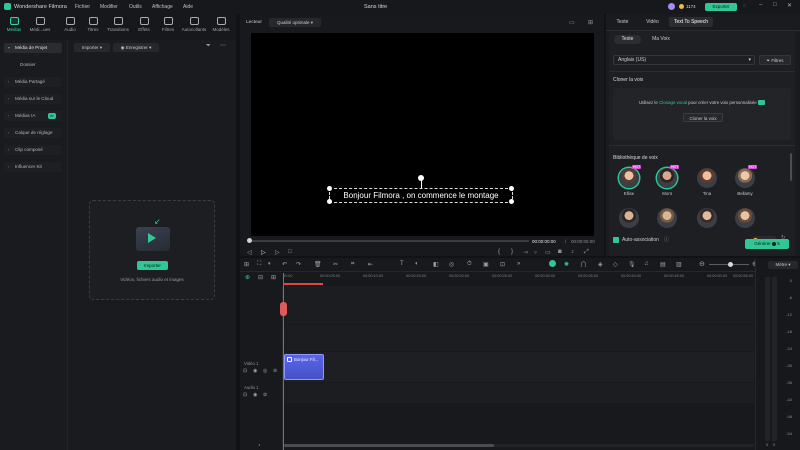 Image resolution: width=800 pixels, height=450 pixels. Describe the element at coordinates (671, 6) in the screenshot. I see `avatar` at that location.